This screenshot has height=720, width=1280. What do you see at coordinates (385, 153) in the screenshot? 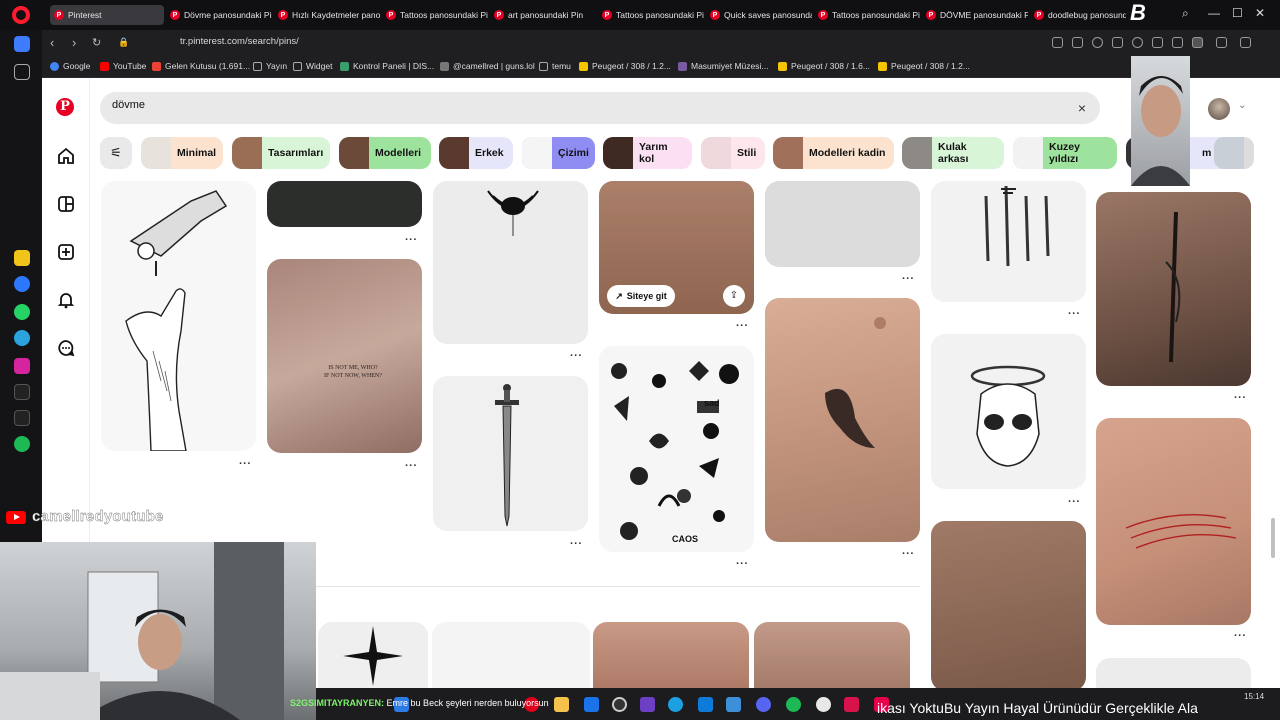
I see `chip-modelleri: Modelleri` at bounding box center [385, 153].